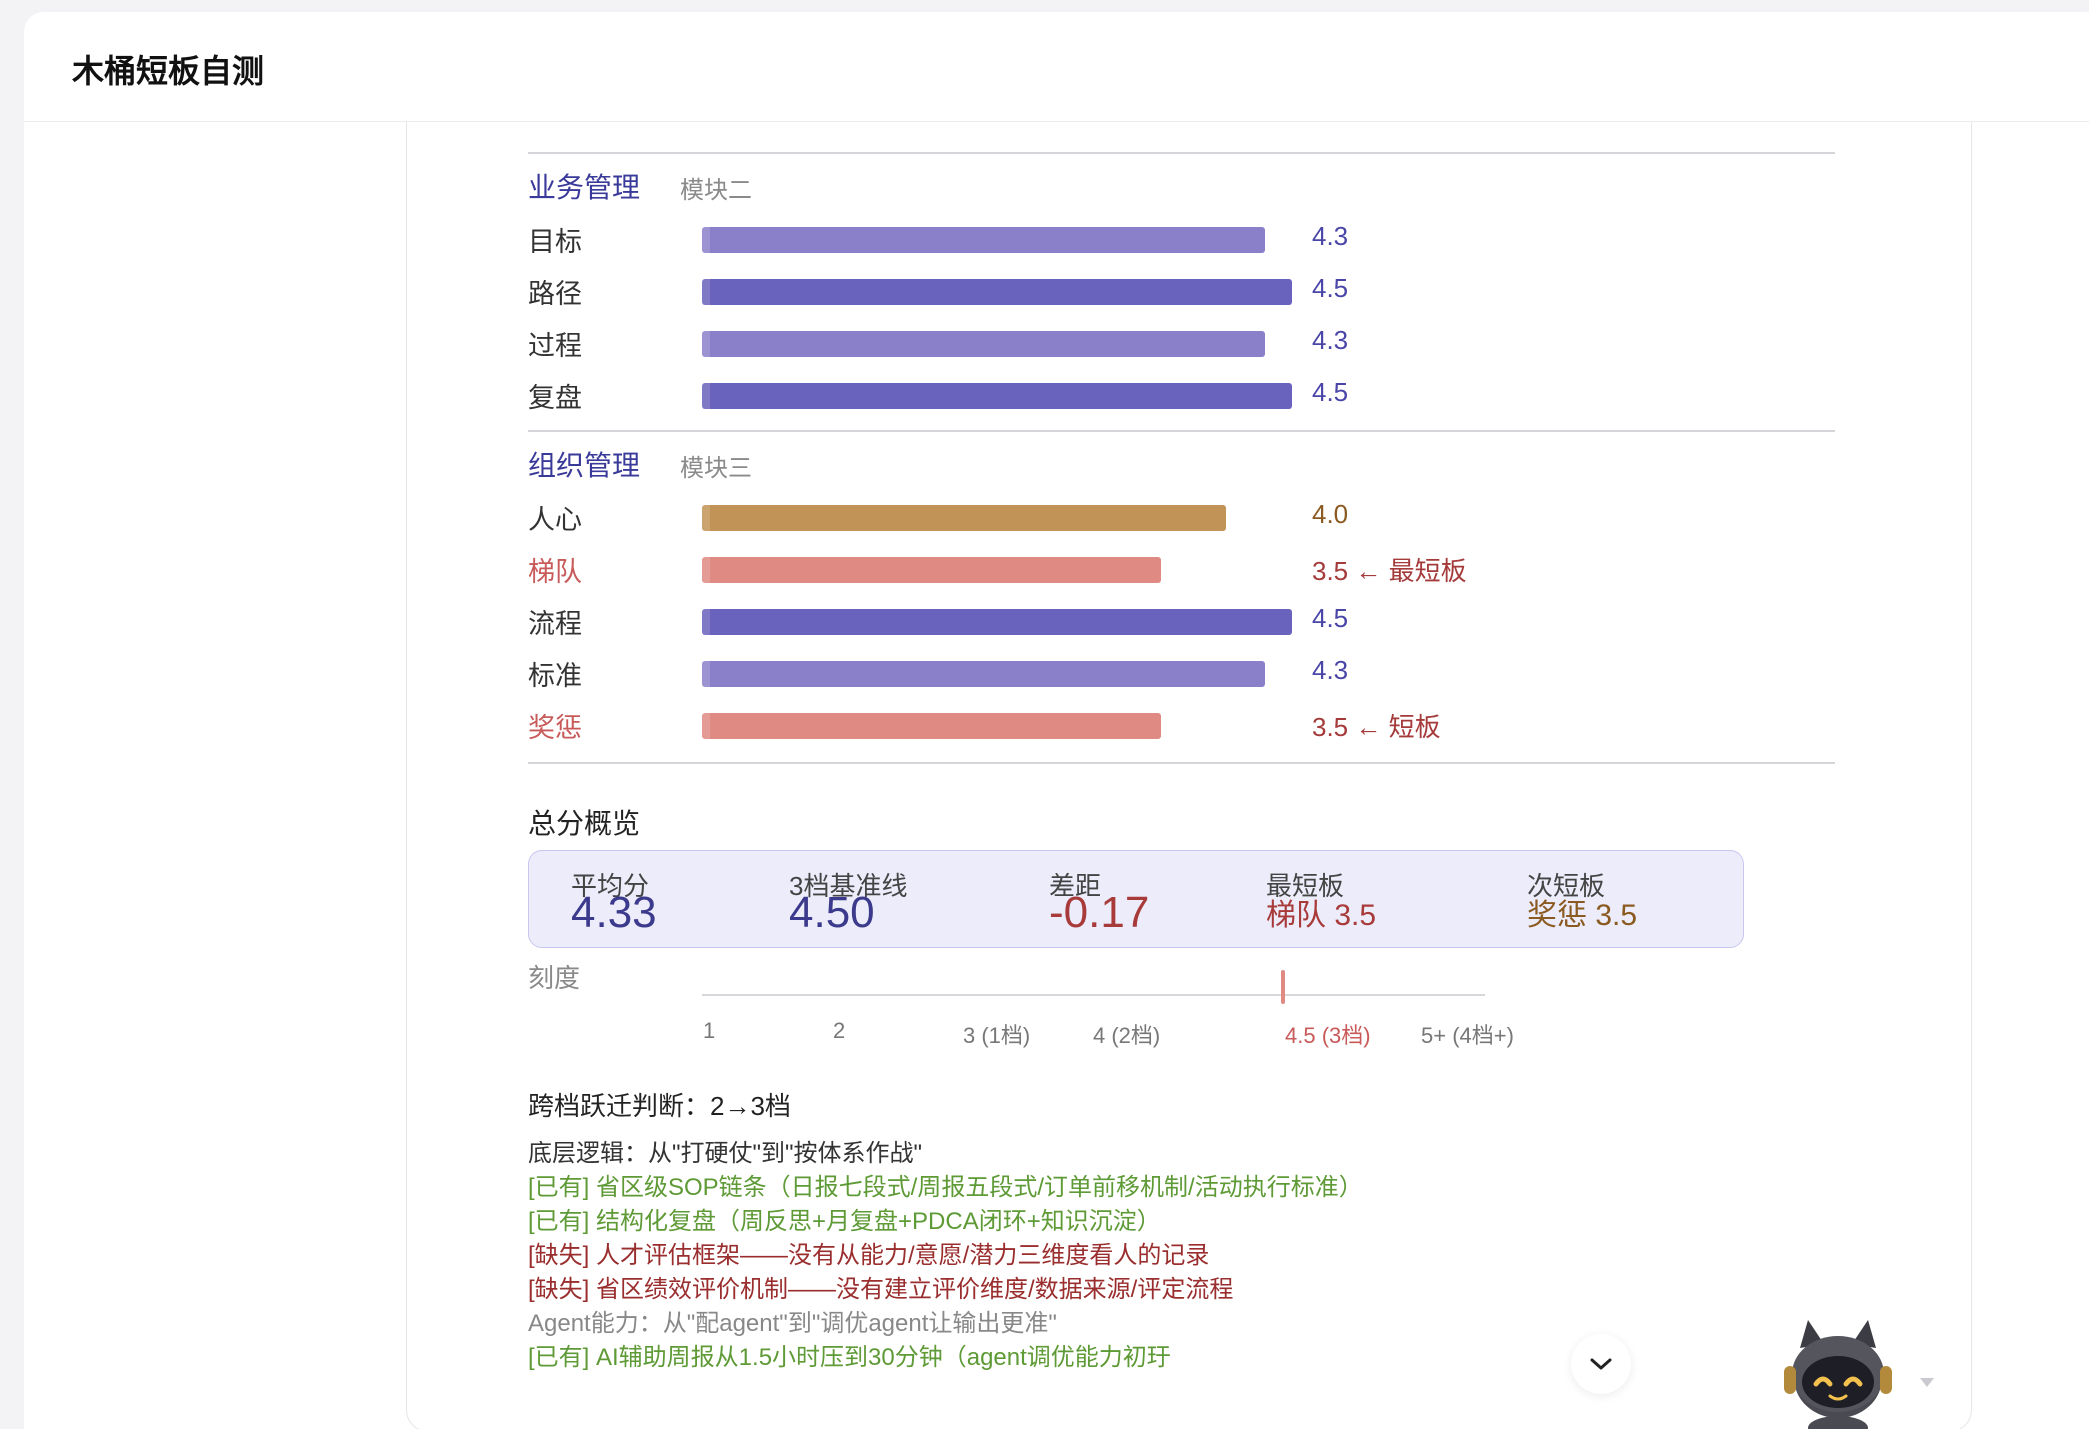 This screenshot has height=1429, width=2089. What do you see at coordinates (1283, 987) in the screenshot?
I see `baseline-marker` at bounding box center [1283, 987].